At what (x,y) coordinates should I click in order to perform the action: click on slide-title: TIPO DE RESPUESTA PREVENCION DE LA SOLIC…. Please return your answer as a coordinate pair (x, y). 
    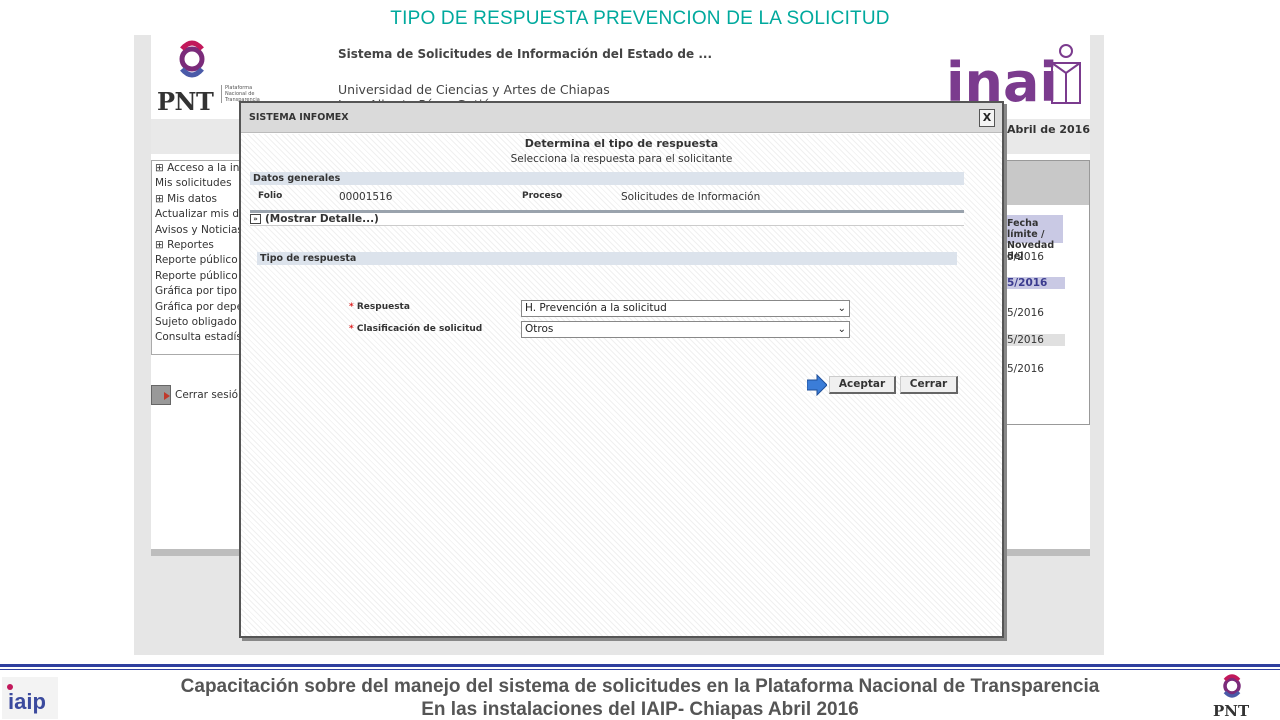
    Looking at the image, I should click on (640, 18).